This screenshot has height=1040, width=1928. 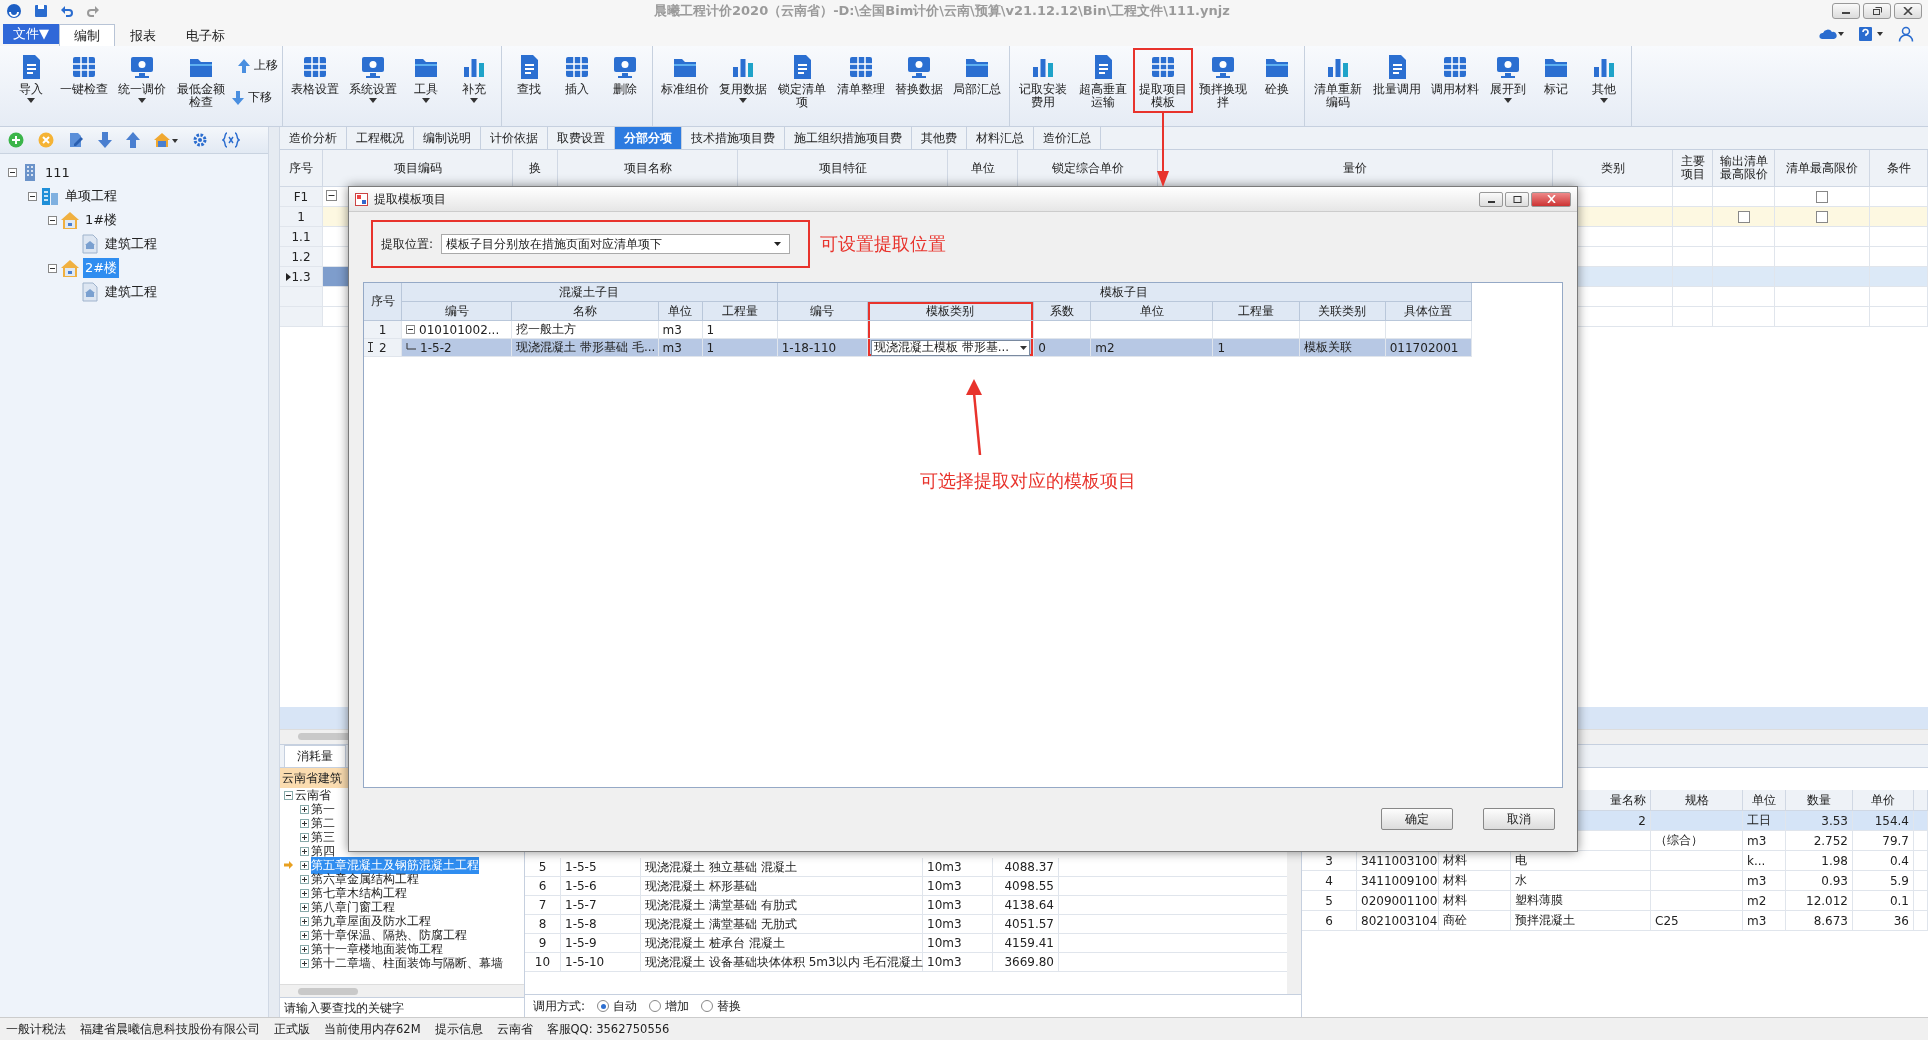 What do you see at coordinates (143, 35) in the screenshot?
I see `menu-tab: 报表` at bounding box center [143, 35].